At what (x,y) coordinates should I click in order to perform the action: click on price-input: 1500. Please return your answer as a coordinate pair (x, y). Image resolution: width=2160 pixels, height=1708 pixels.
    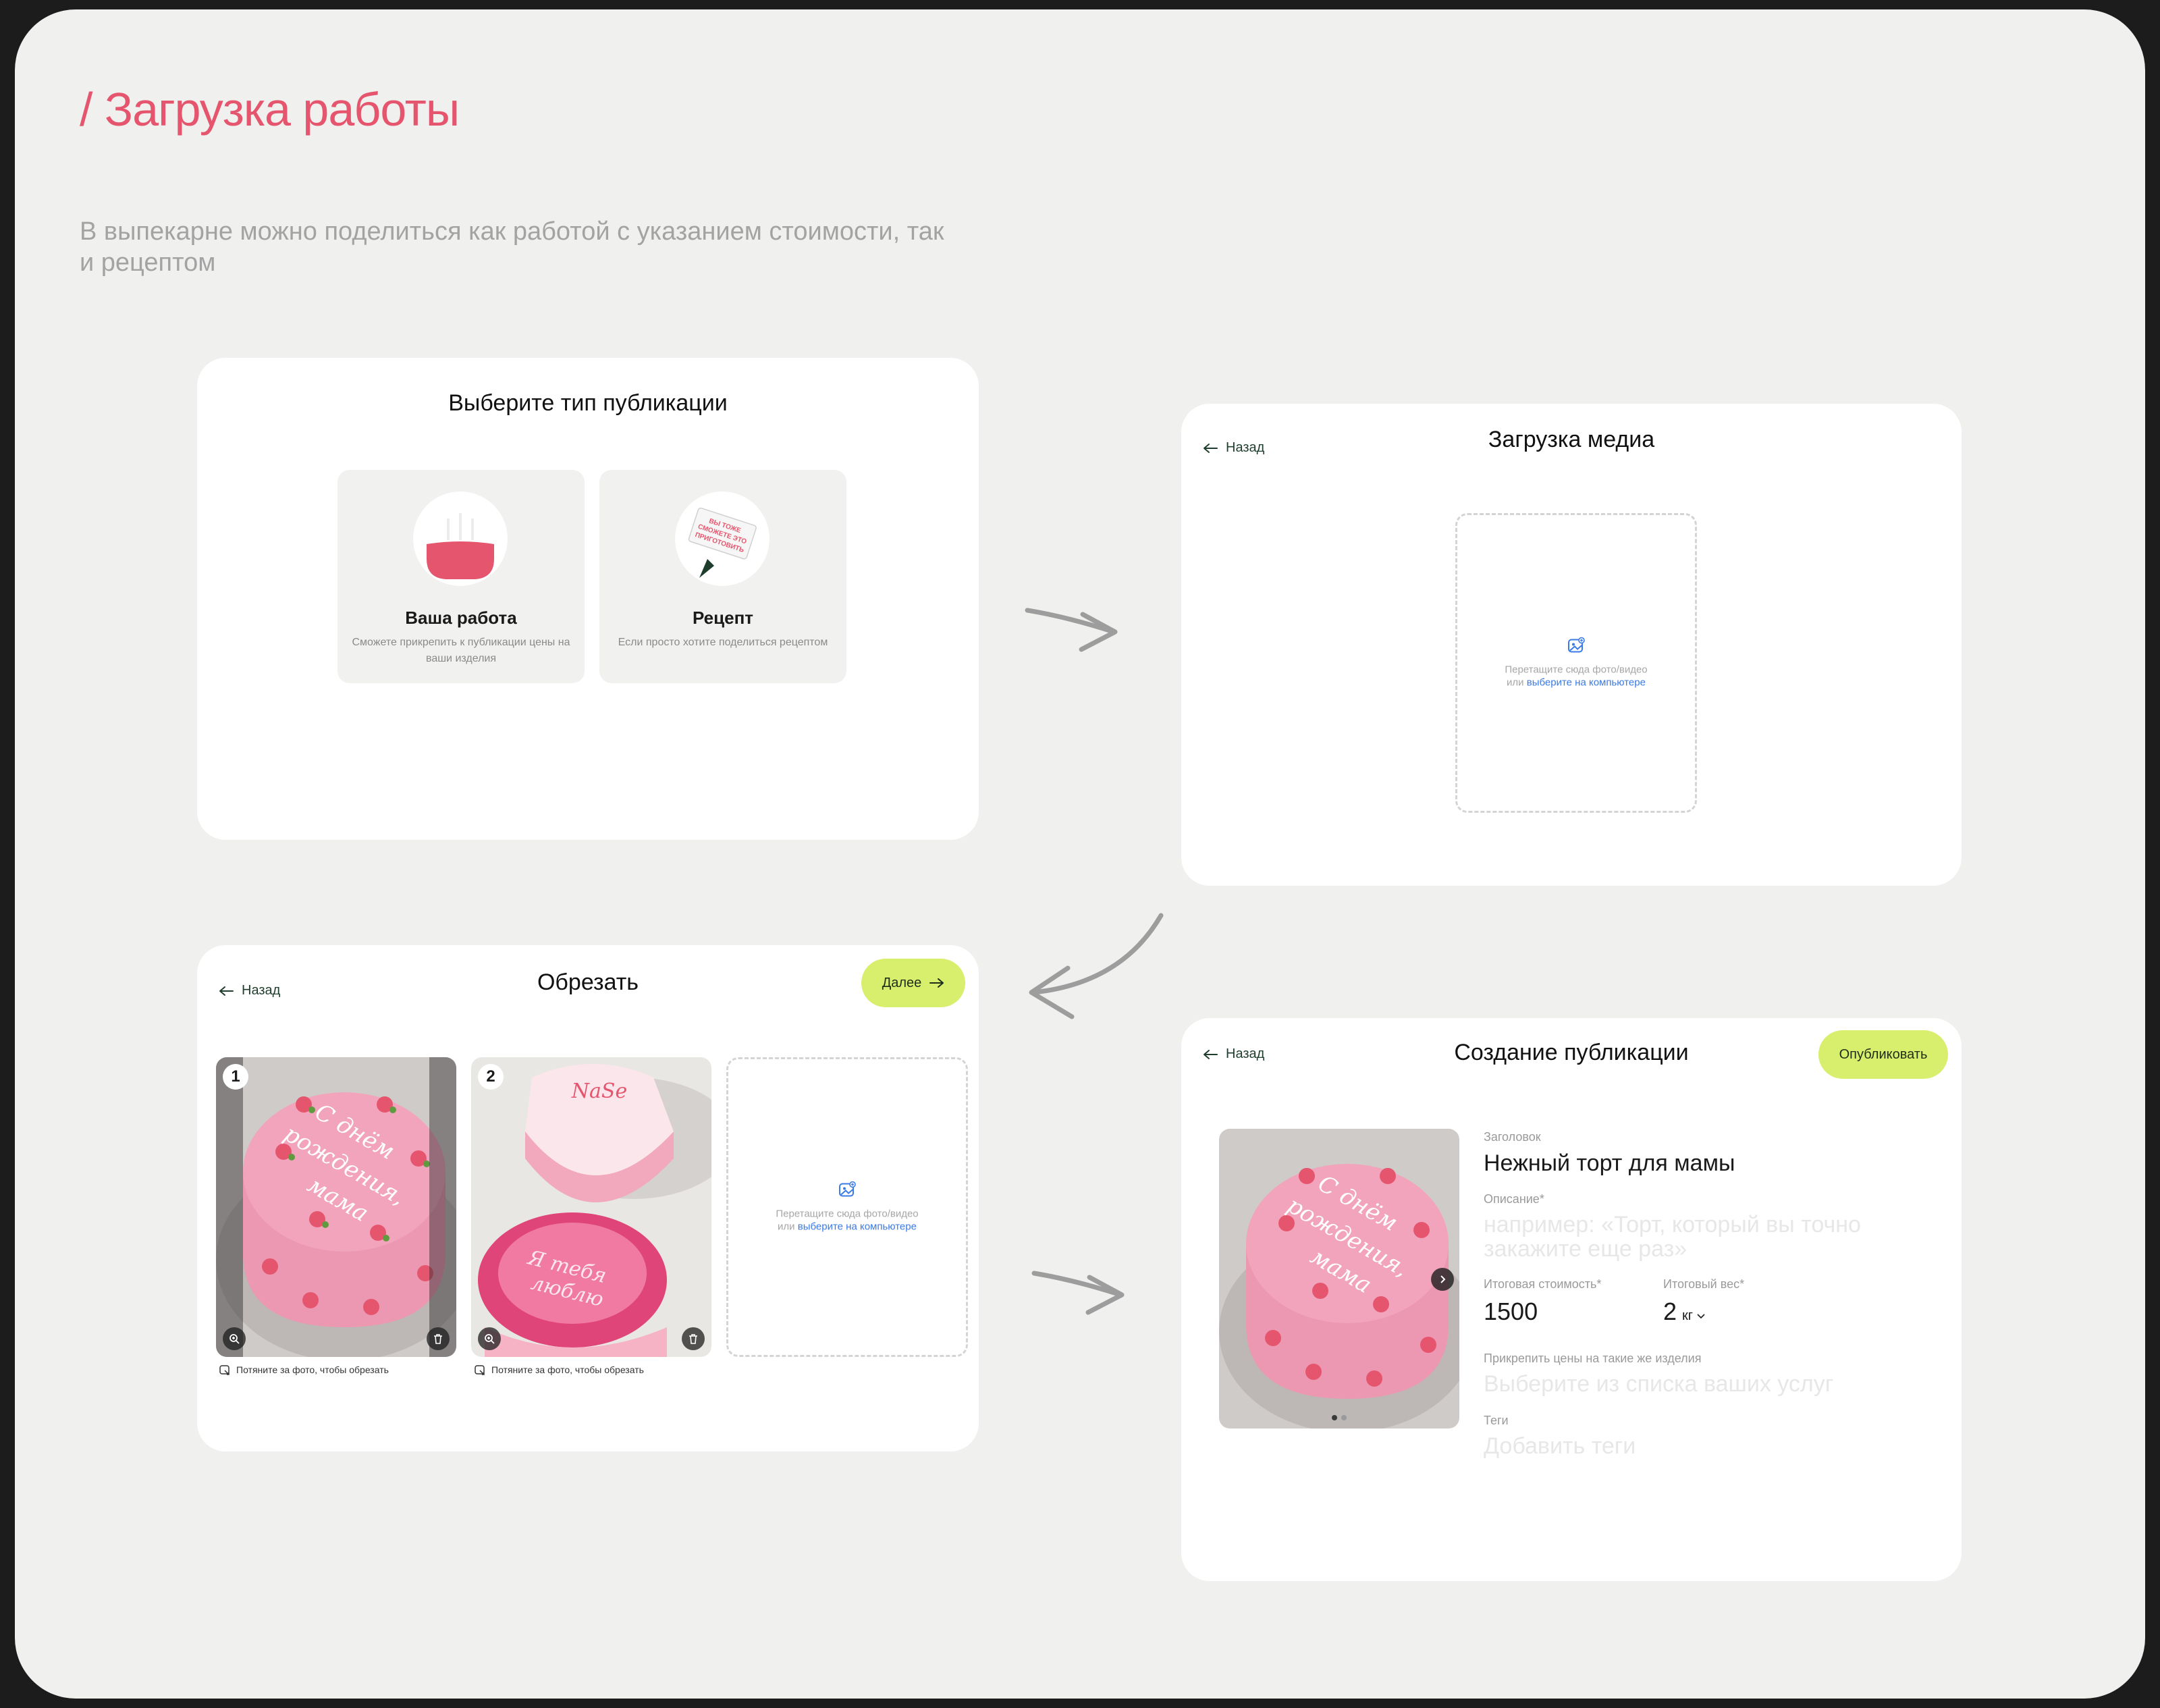
    Looking at the image, I should click on (1511, 1312).